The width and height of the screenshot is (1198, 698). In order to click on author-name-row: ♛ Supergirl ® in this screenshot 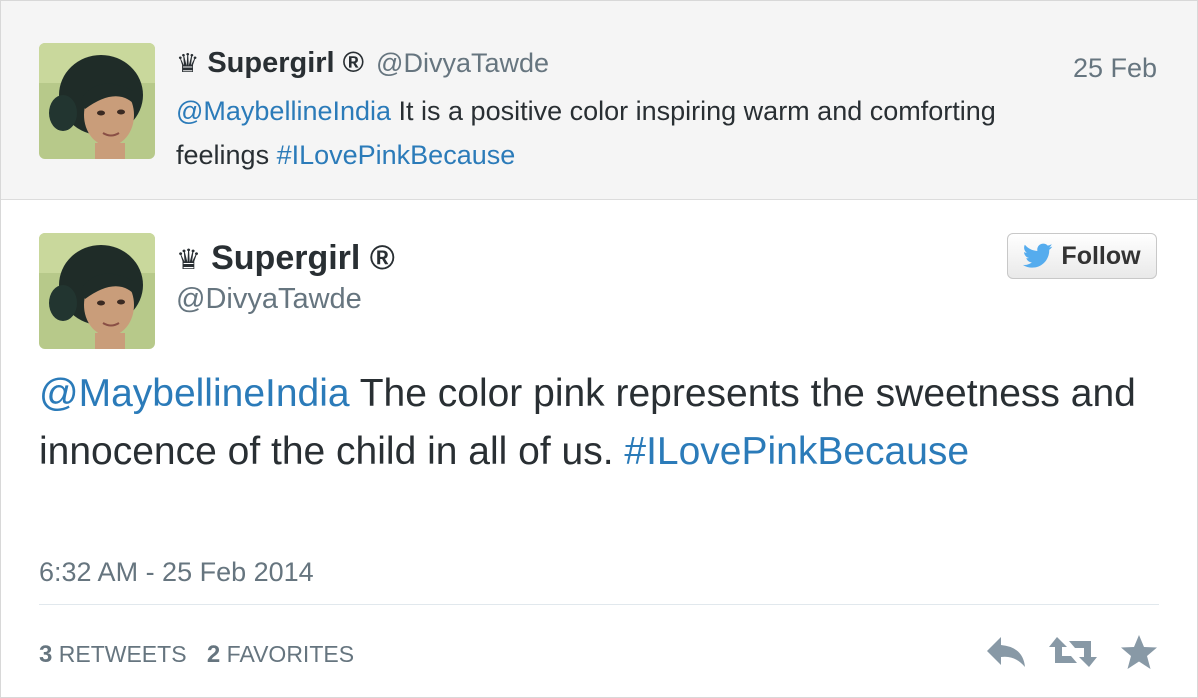, I will do `click(285, 258)`.